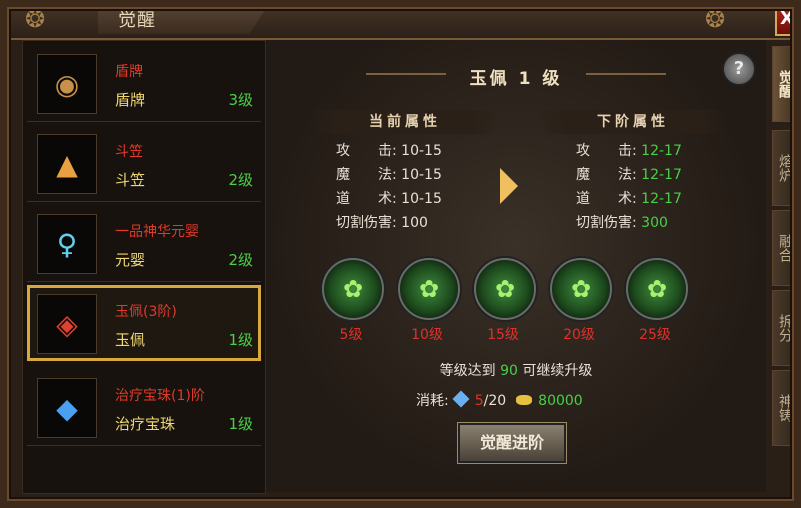 This screenshot has width=801, height=508. I want to click on title-bar: ❂ 觉醒 ❂ X, so click(400, 20).